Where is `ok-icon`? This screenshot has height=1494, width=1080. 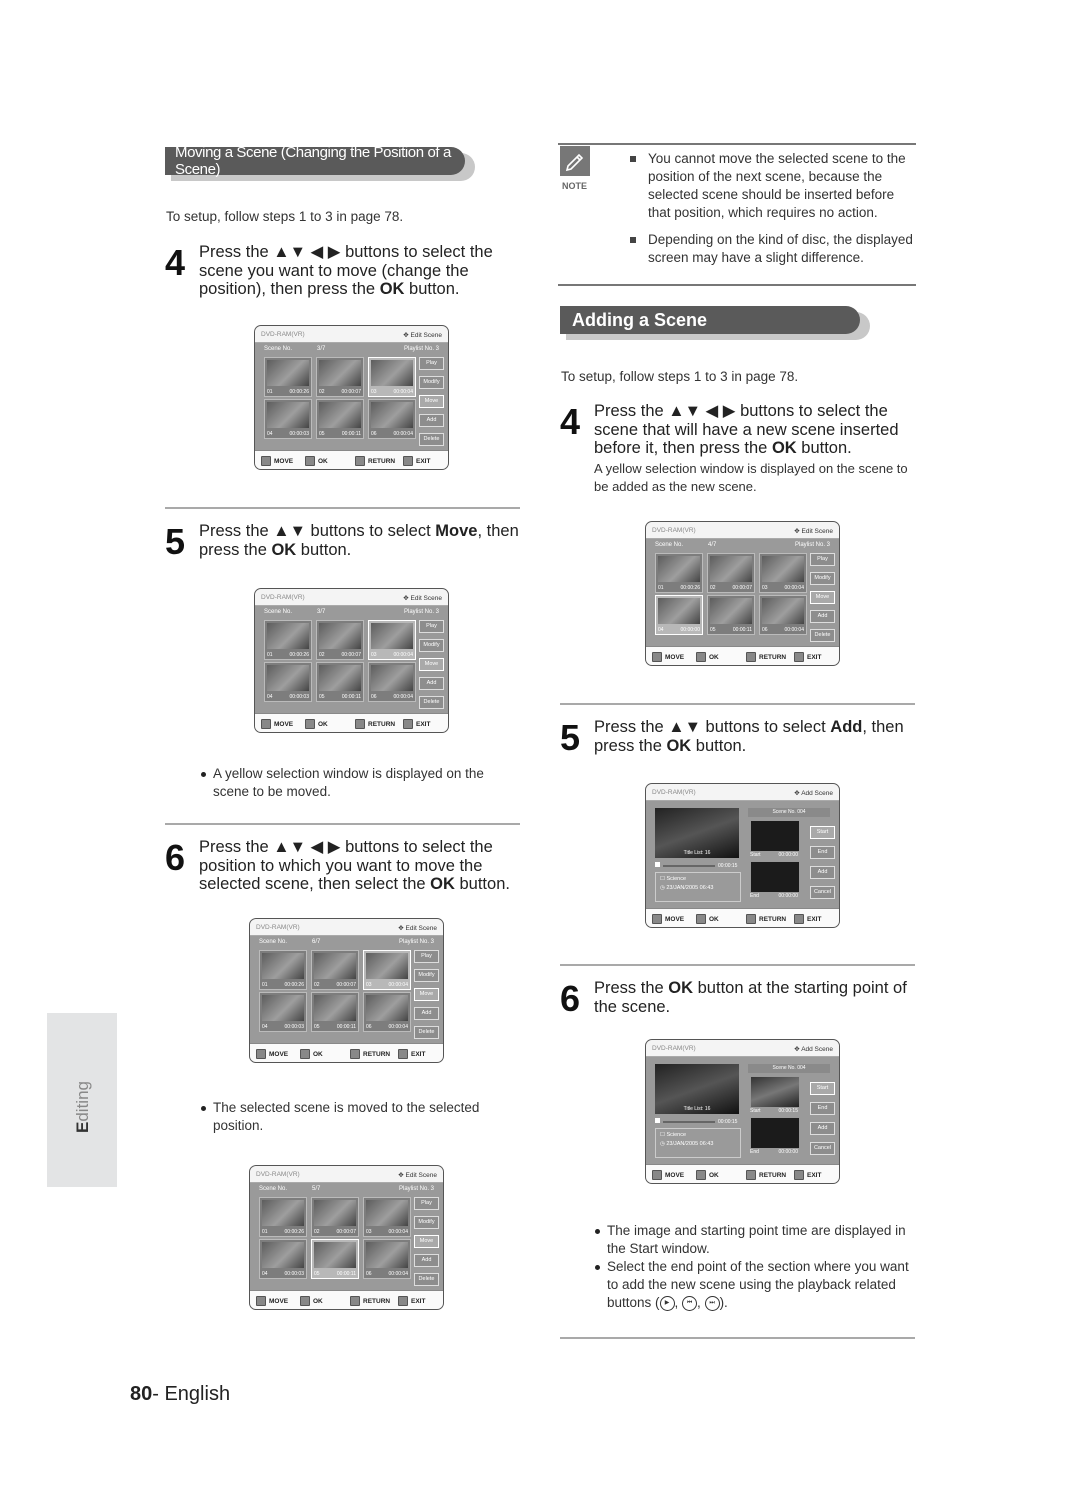 ok-icon is located at coordinates (305, 1054).